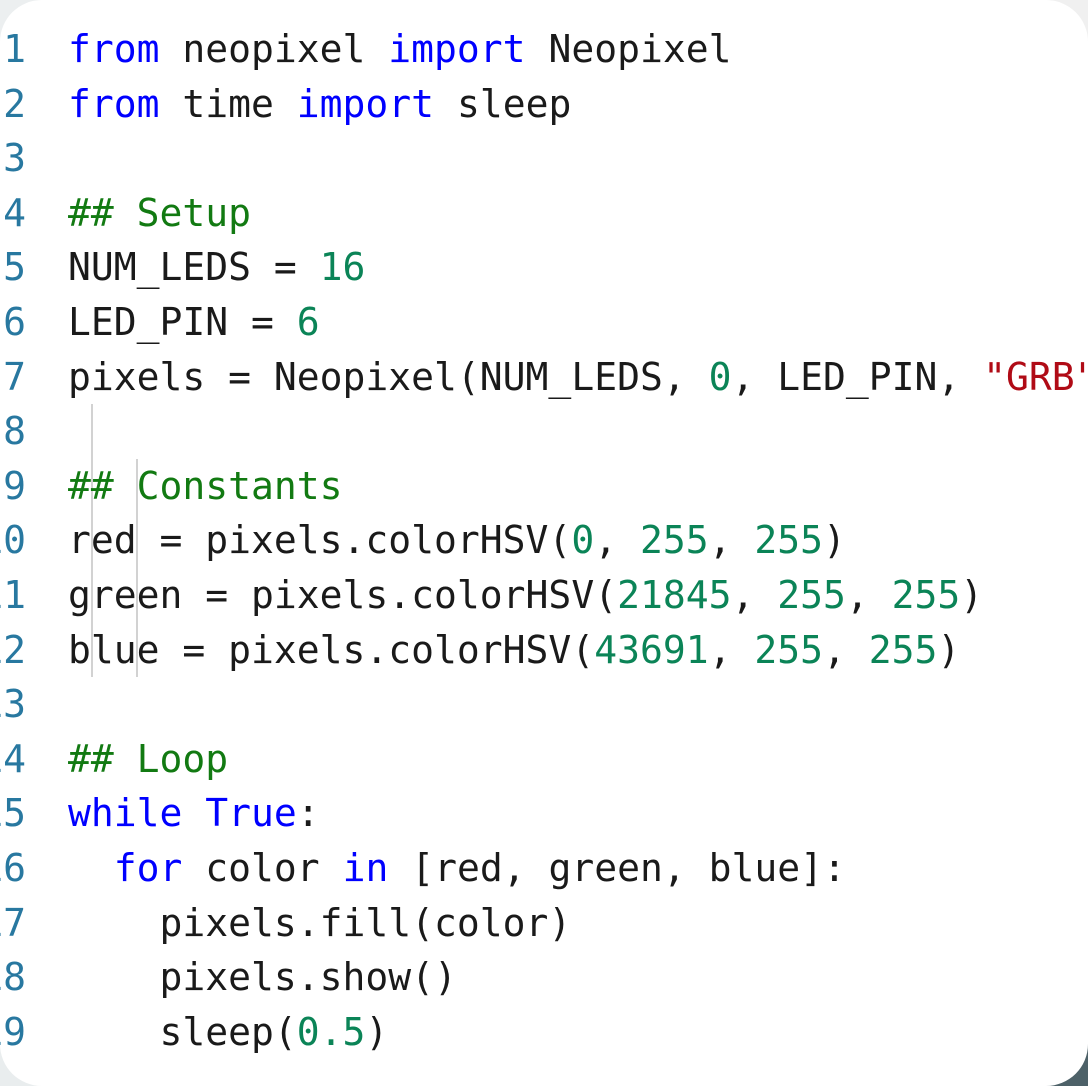 The width and height of the screenshot is (1088, 1086). I want to click on line-content: pixels.show(), so click(262, 977).